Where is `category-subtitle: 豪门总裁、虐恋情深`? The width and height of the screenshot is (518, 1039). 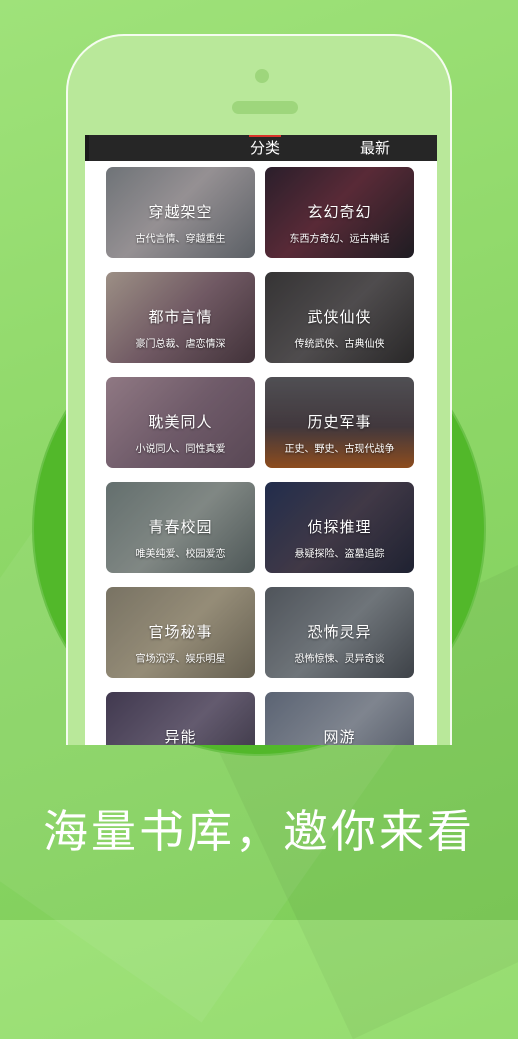 category-subtitle: 豪门总裁、虐恋情深 is located at coordinates (180, 344).